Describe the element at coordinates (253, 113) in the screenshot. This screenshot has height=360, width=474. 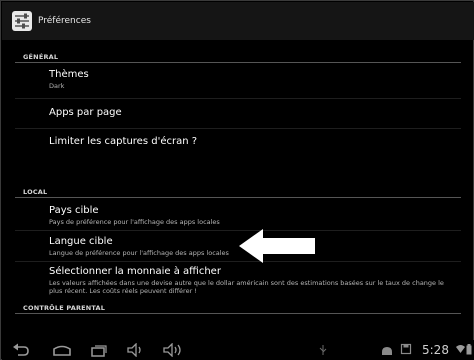
I see `pref-item-apps-per-page: Apps par page` at that location.